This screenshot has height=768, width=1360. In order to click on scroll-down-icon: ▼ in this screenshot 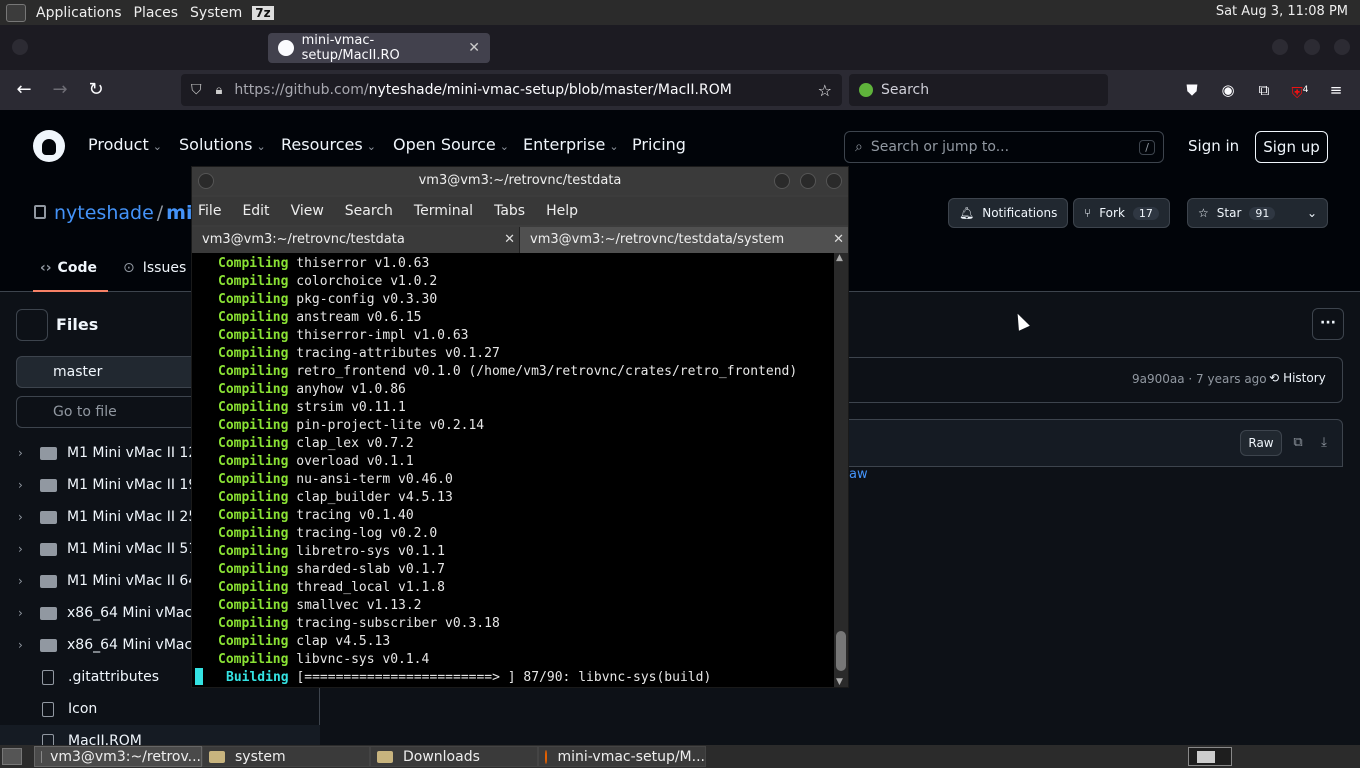, I will do `click(839, 682)`.